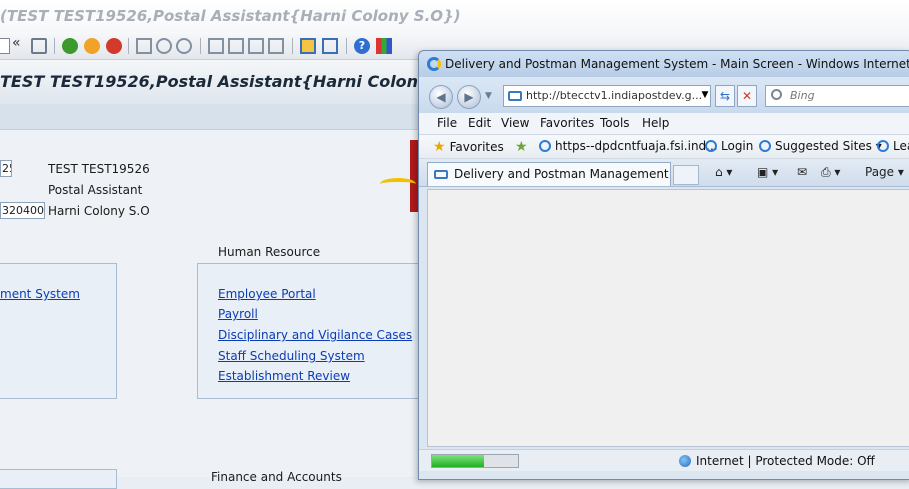  Describe the element at coordinates (441, 97) in the screenshot. I see `back-button: ◀` at that location.